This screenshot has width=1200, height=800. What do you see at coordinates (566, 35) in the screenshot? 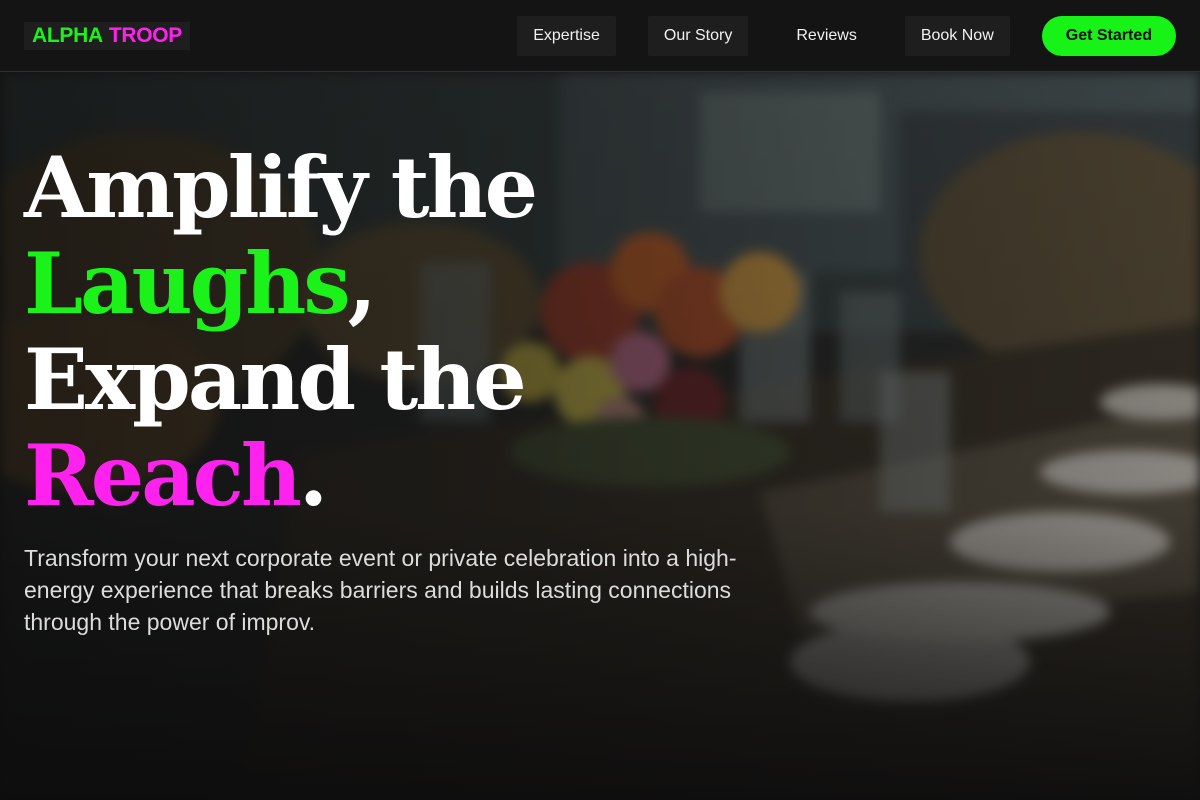
I see `nav-link-expertise: Expertise` at bounding box center [566, 35].